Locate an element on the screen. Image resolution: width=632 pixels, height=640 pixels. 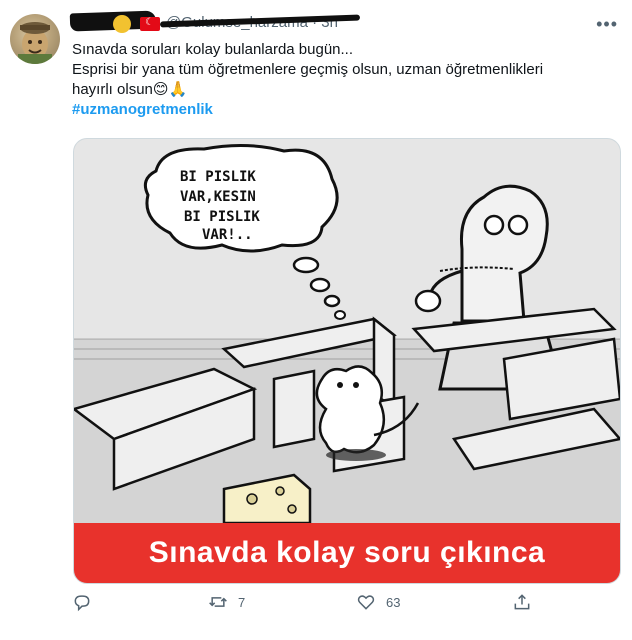
retweet-count: 7 is located at coordinates (242, 602).